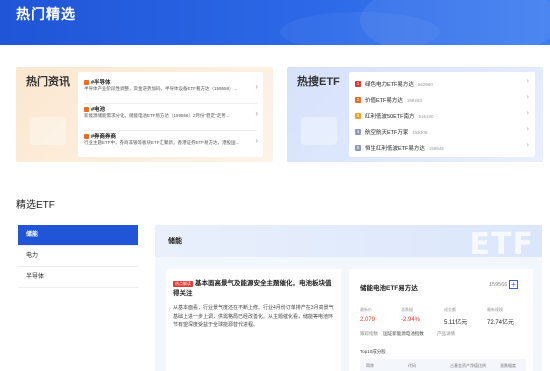 This screenshot has width=550, height=371. Describe the element at coordinates (501, 323) in the screenshot. I see `stat-value: 72.74亿元` at that location.